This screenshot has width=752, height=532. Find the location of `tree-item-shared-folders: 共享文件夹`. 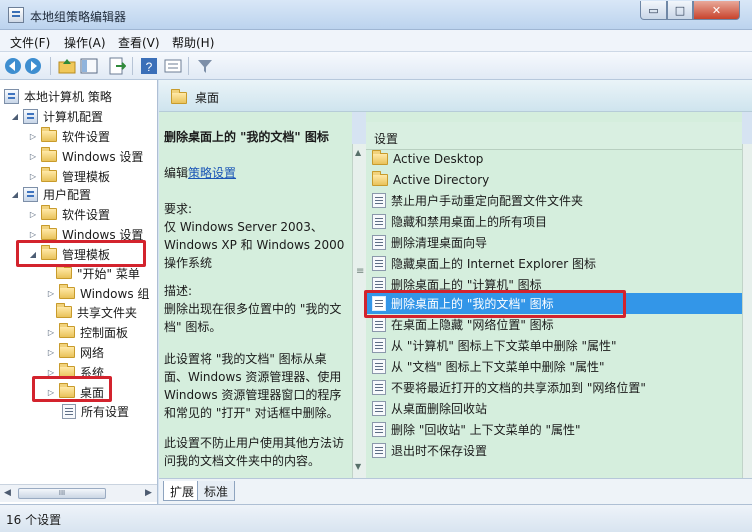

tree-item-shared-folders: 共享文件夹 is located at coordinates (96, 312).